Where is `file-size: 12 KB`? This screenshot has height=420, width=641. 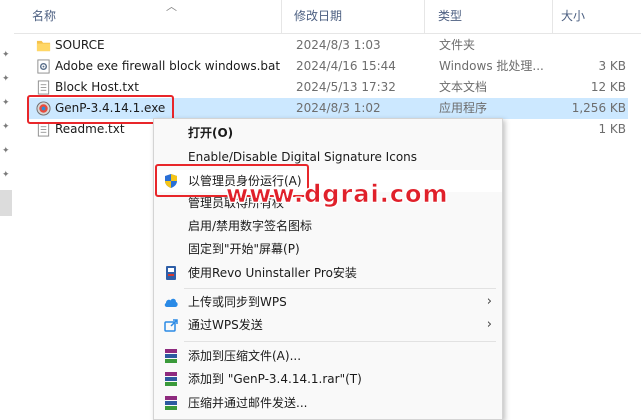 file-size: 12 KB is located at coordinates (608, 87).